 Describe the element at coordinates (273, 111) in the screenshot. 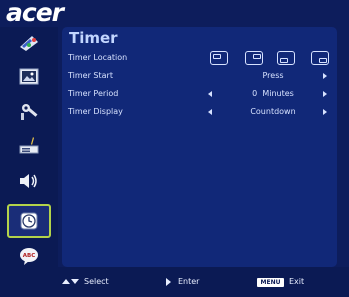

I see `timer-display-value: Countdown` at that location.